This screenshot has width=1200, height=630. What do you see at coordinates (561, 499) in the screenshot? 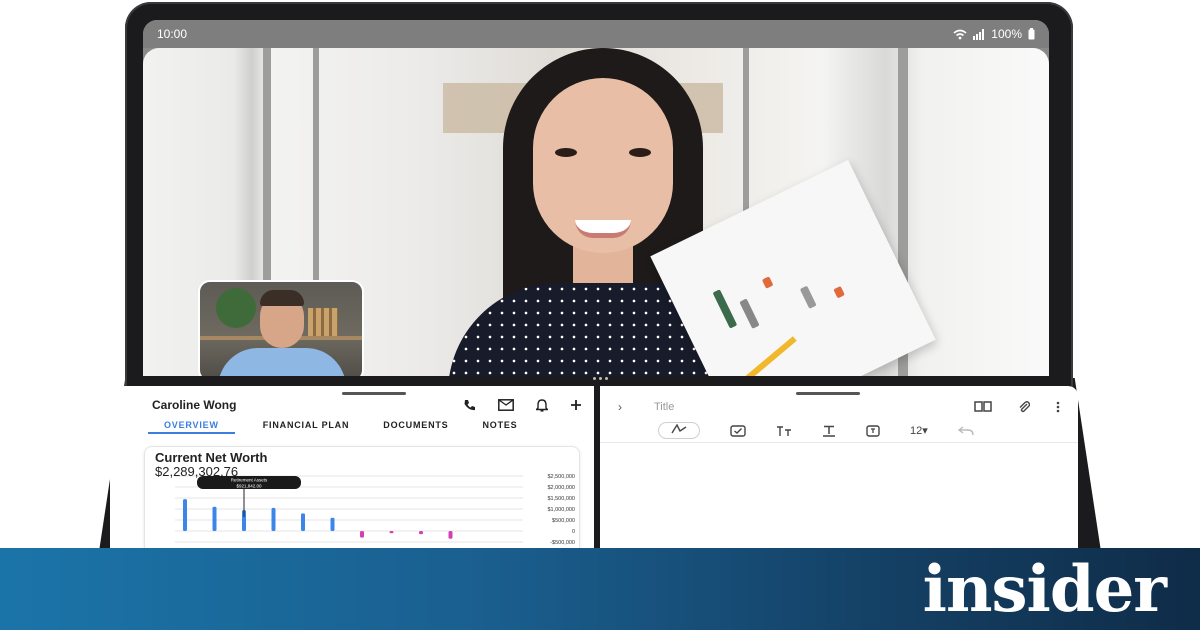
I see `y-tick-label: $1,500,000` at bounding box center [561, 499].